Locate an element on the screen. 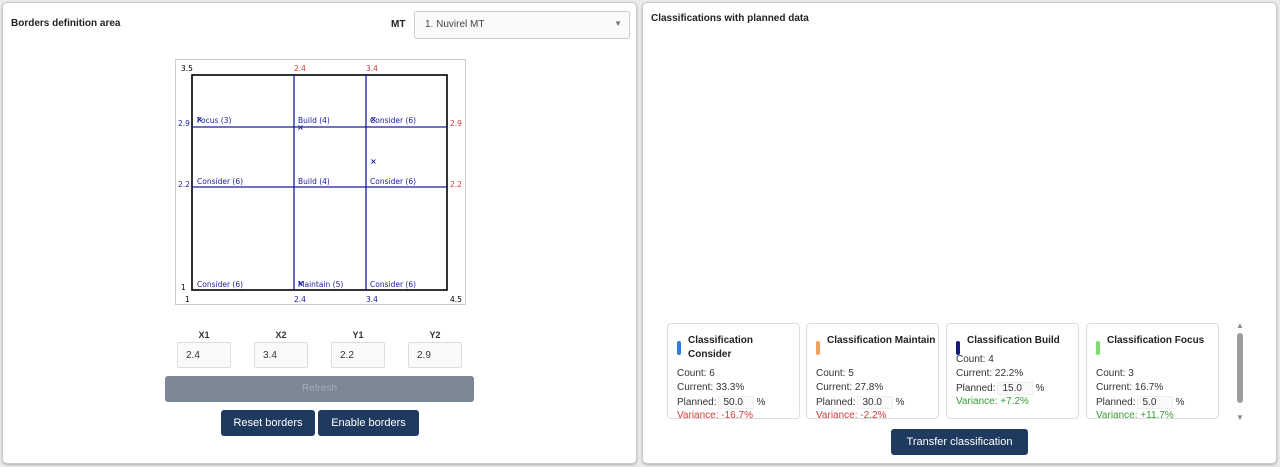 This screenshot has height=467, width=1280. bottom-label-x1: 2.4 is located at coordinates (300, 299).